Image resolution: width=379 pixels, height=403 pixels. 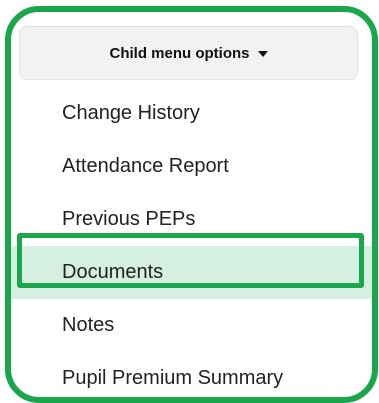 I want to click on menu-item-attendance-report: Attendance Report, so click(x=191, y=166).